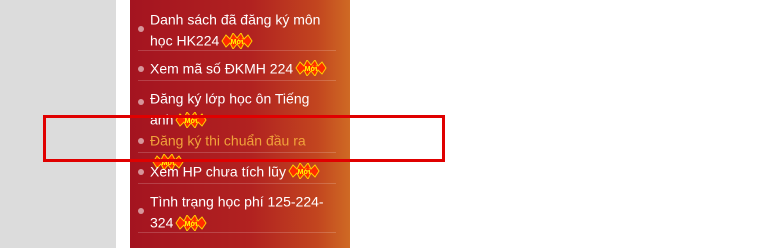 This screenshot has width=777, height=248. What do you see at coordinates (222, 68) in the screenshot?
I see `menu-item-label: Xem mã số ĐKMH 224` at bounding box center [222, 68].